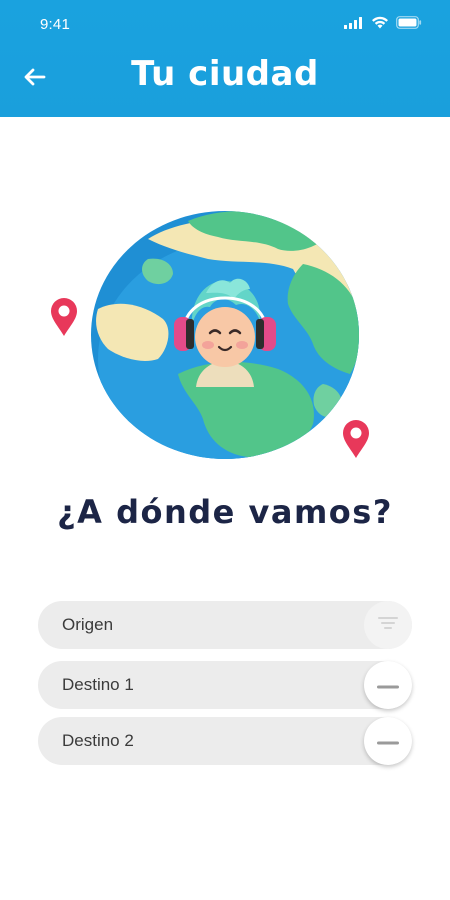  What do you see at coordinates (380, 25) in the screenshot?
I see `wifi-icon` at bounding box center [380, 25].